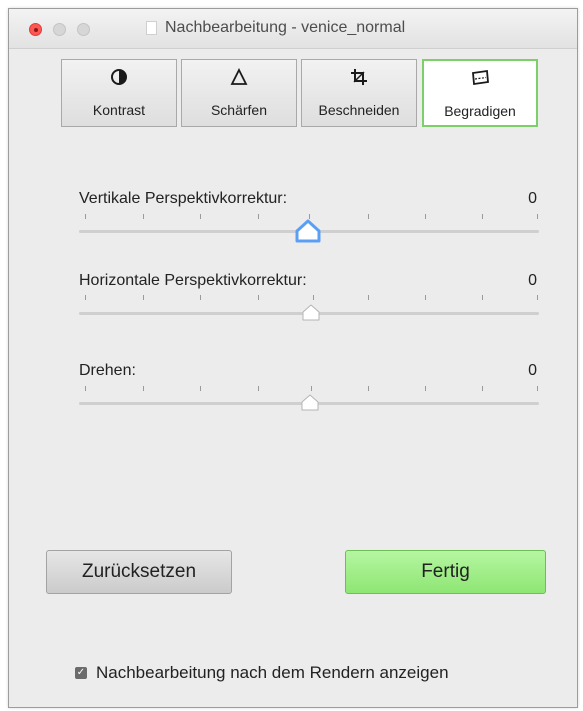 This screenshot has height=711, width=583. I want to click on horizontal-perspective-label: Horizontale Perspektivkorrektur:, so click(193, 280).